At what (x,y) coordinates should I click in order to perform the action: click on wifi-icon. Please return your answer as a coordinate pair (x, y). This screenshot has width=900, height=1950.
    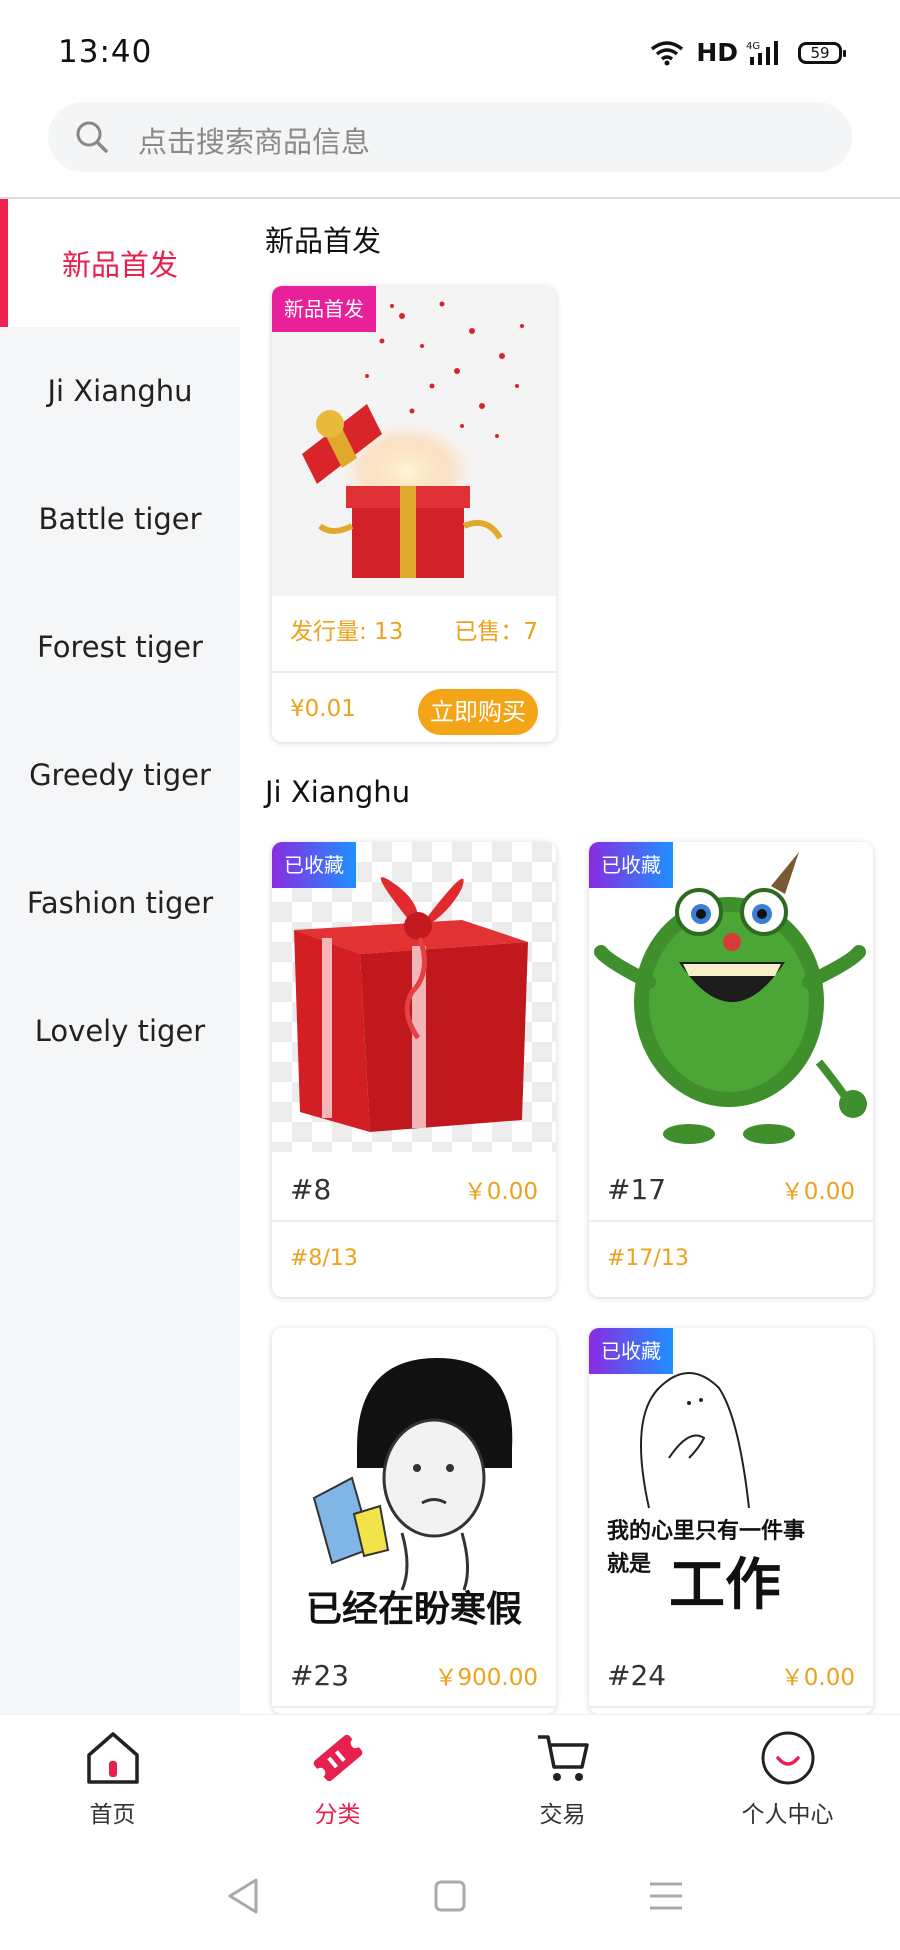
    Looking at the image, I should click on (667, 52).